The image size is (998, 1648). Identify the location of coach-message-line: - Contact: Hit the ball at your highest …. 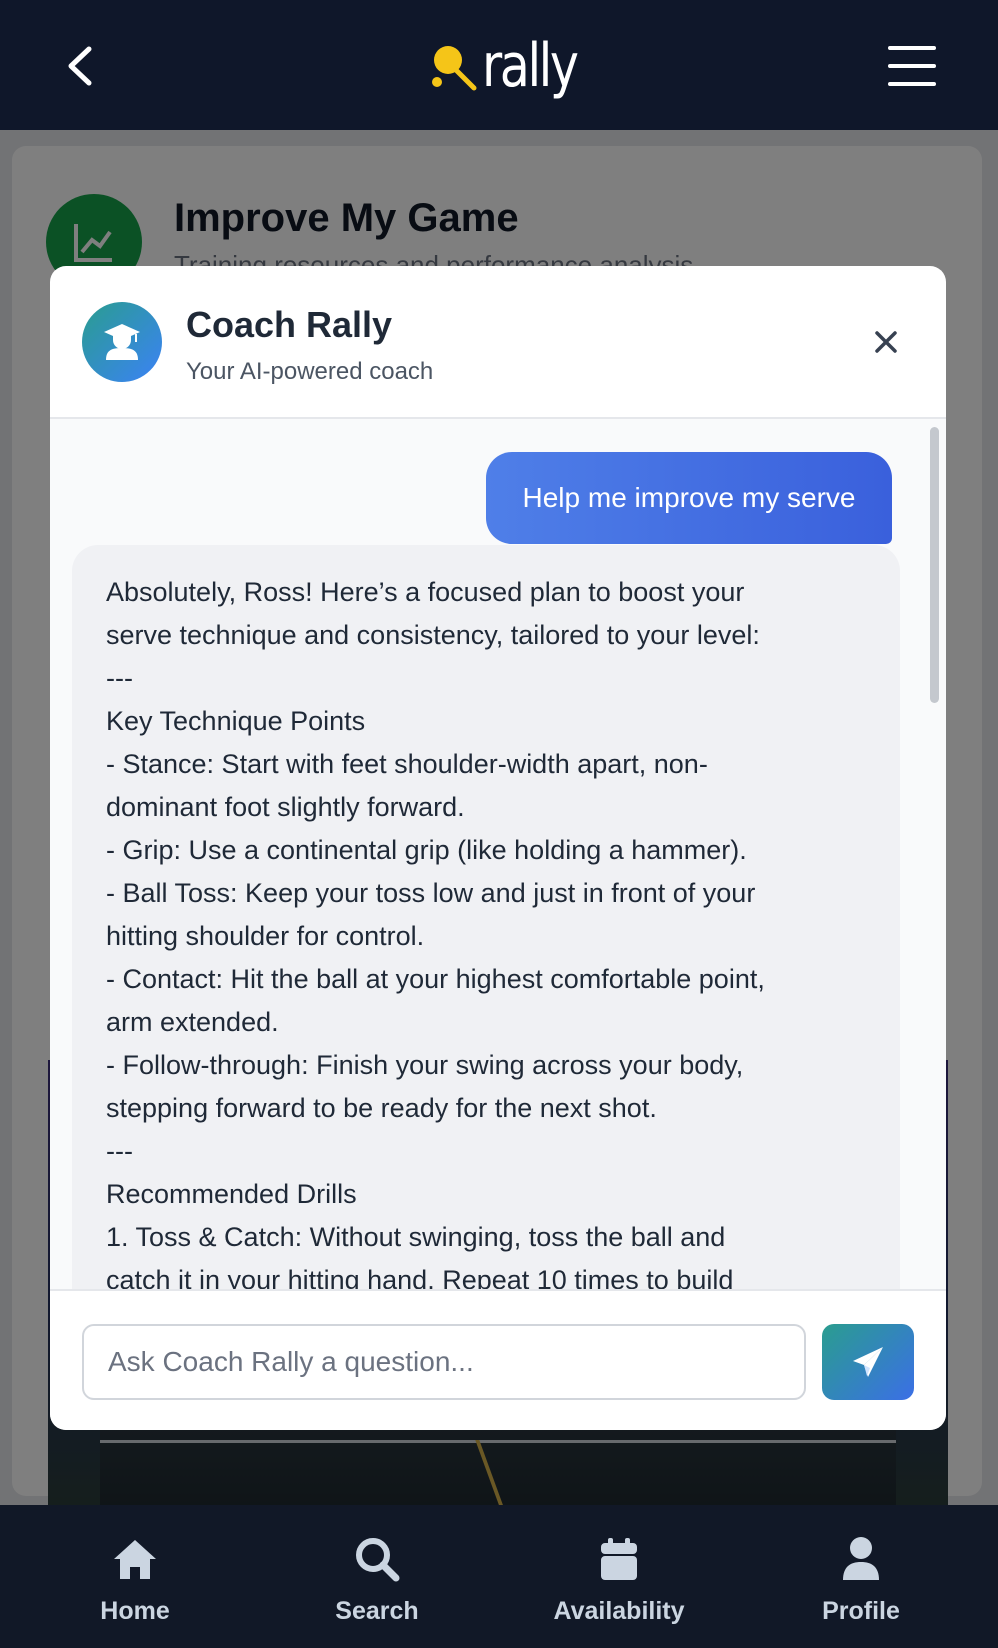
(435, 979).